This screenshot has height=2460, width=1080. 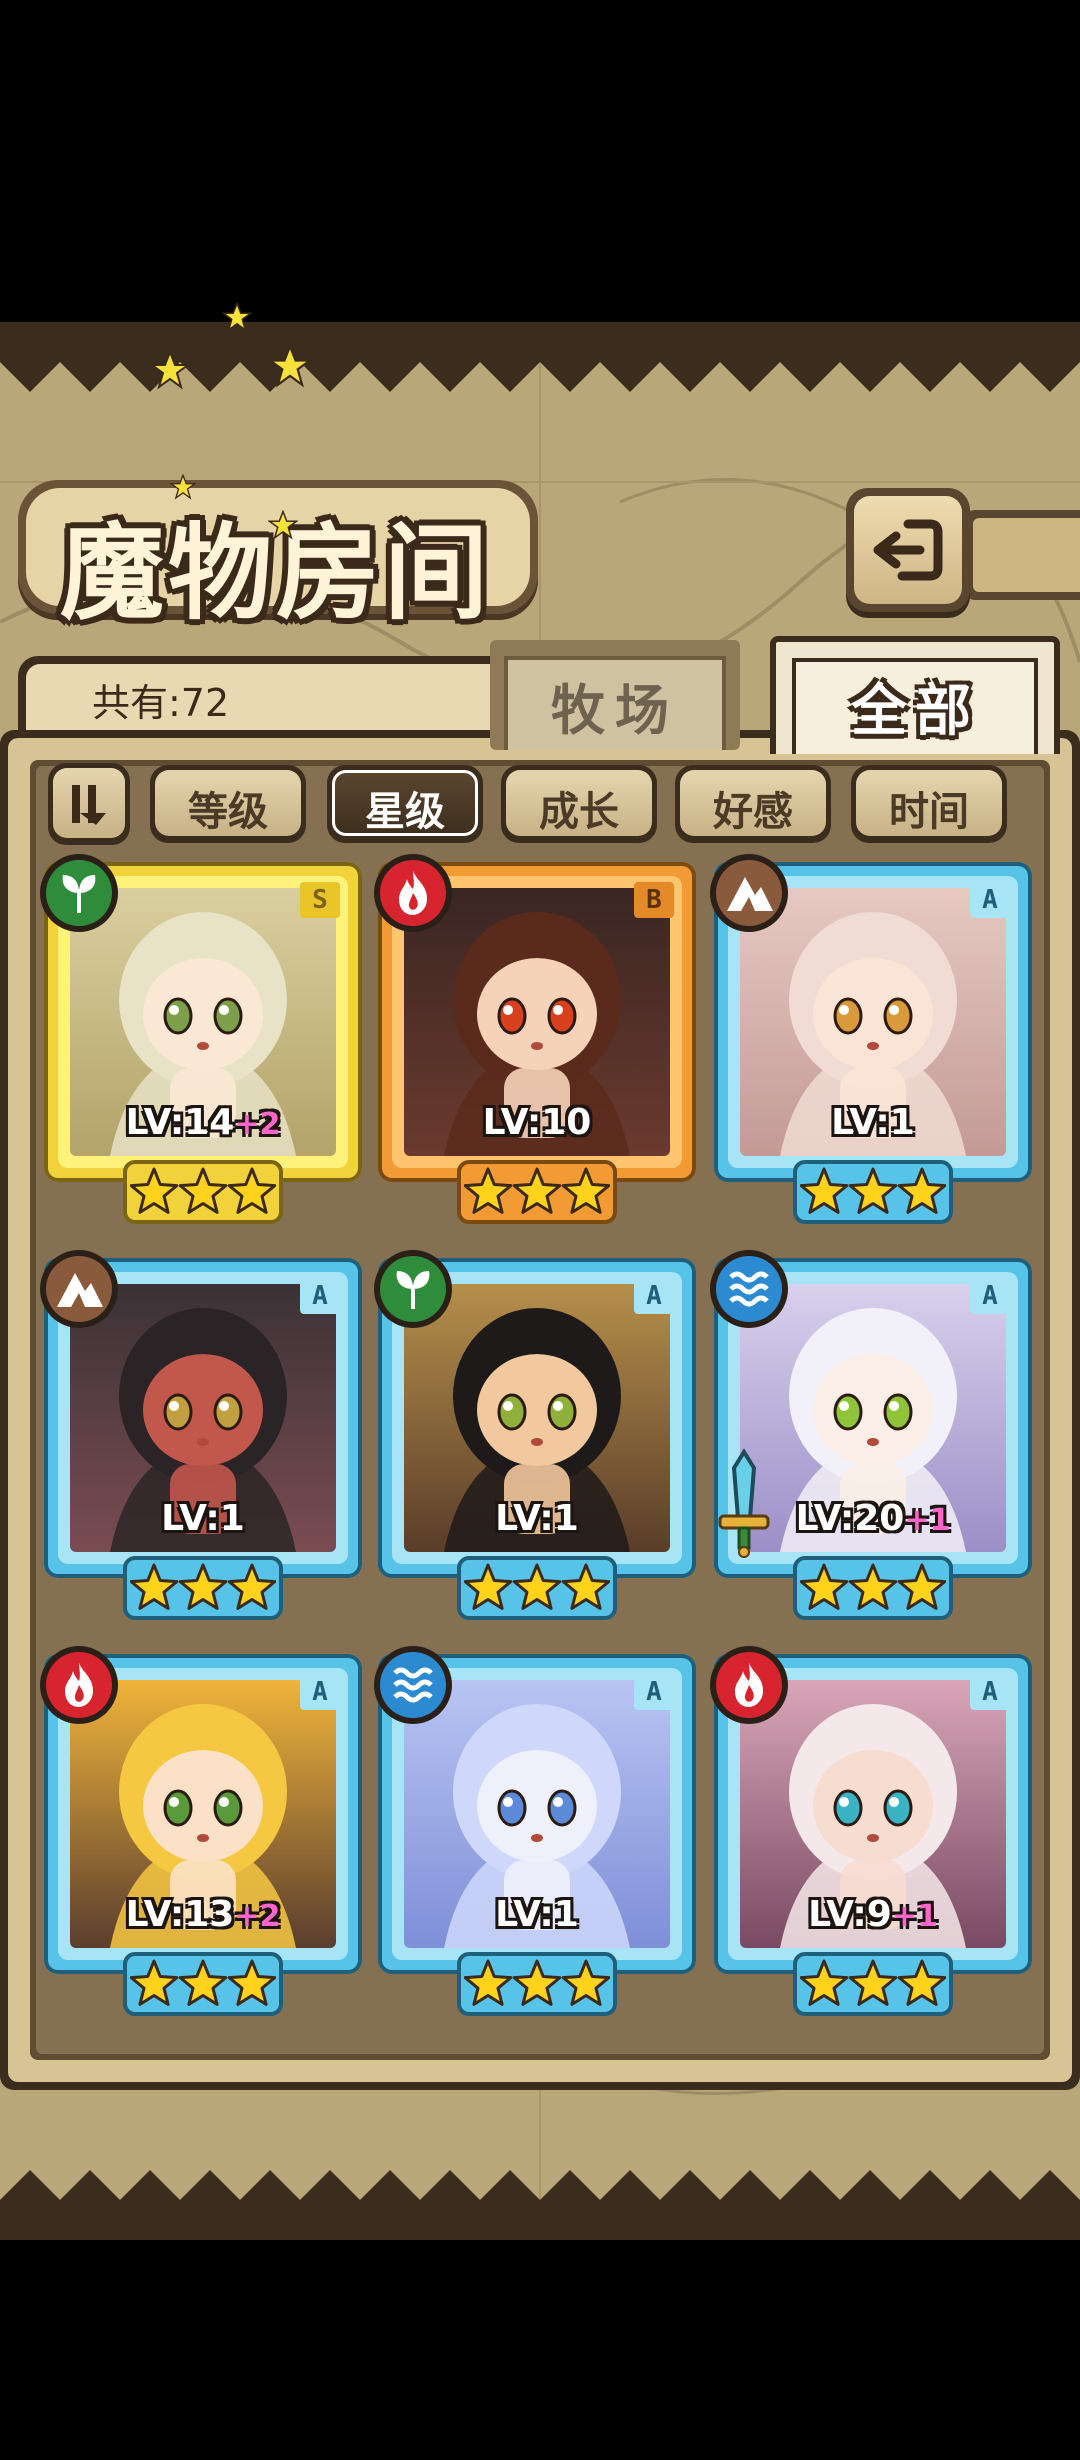 I want to click on back-button, so click(x=908, y=550).